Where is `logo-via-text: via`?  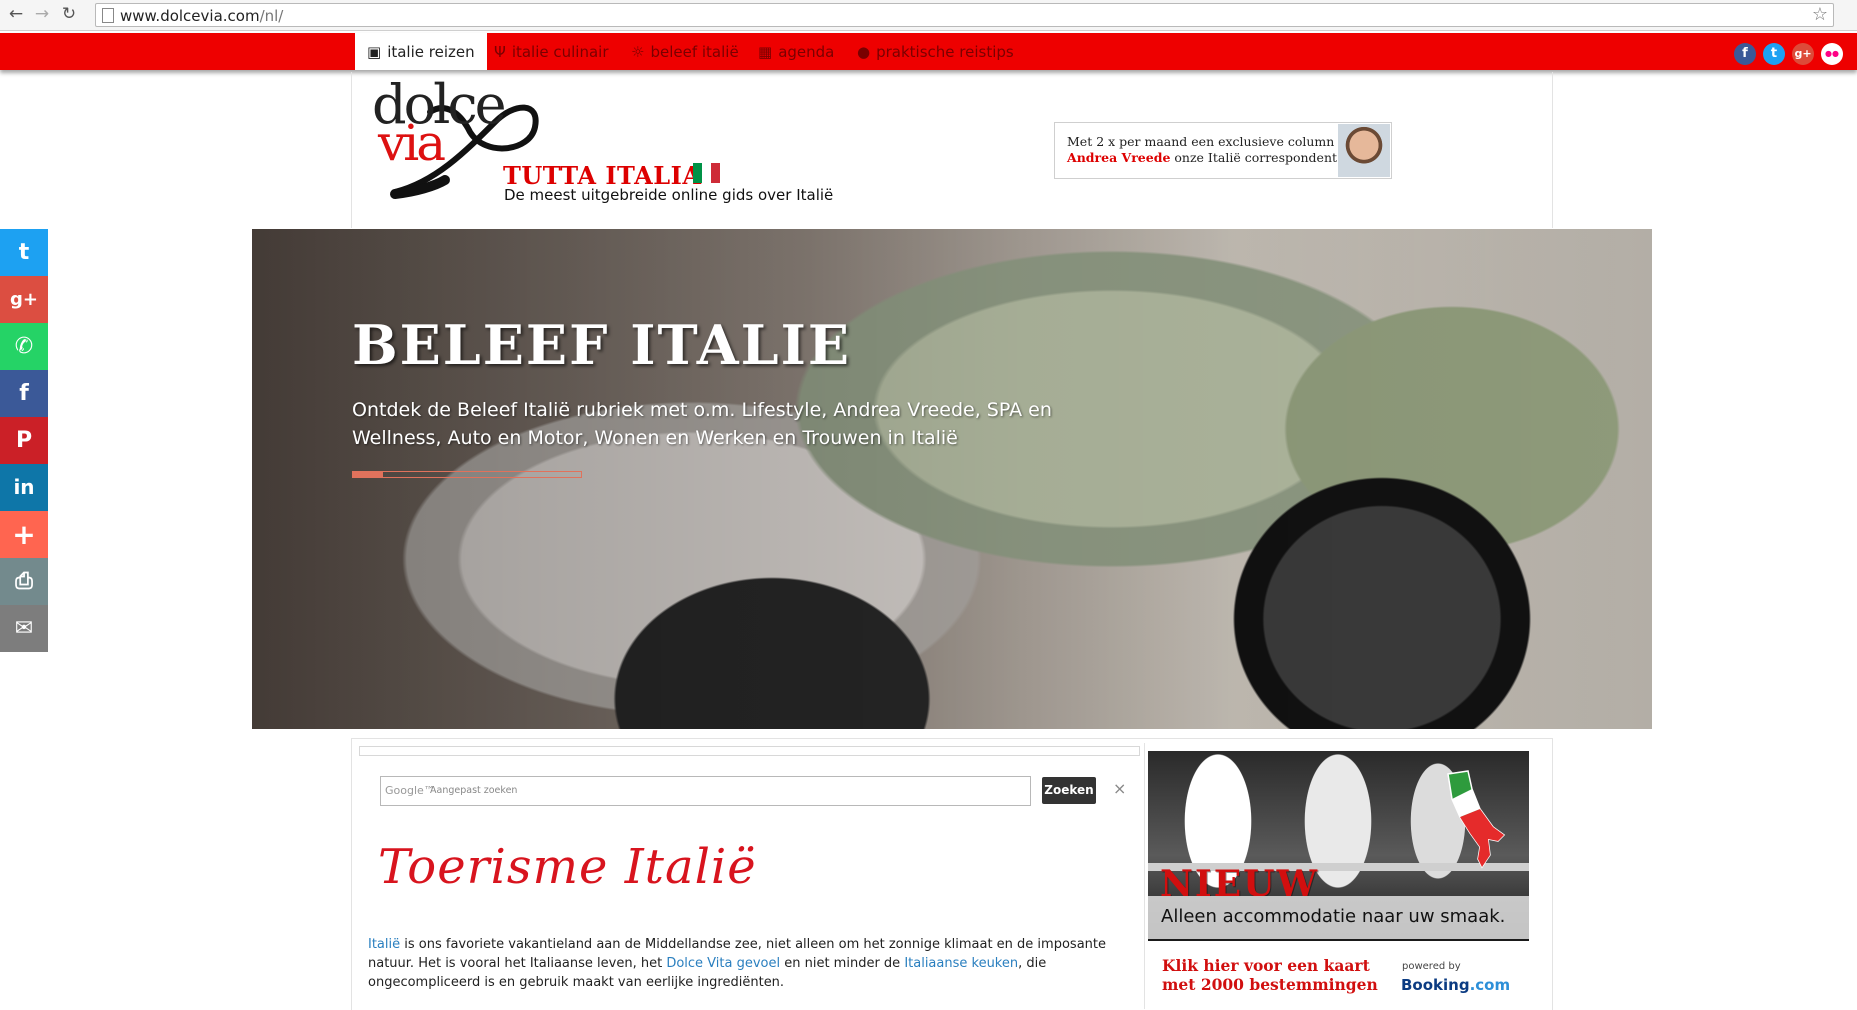 logo-via-text: via is located at coordinates (412, 143).